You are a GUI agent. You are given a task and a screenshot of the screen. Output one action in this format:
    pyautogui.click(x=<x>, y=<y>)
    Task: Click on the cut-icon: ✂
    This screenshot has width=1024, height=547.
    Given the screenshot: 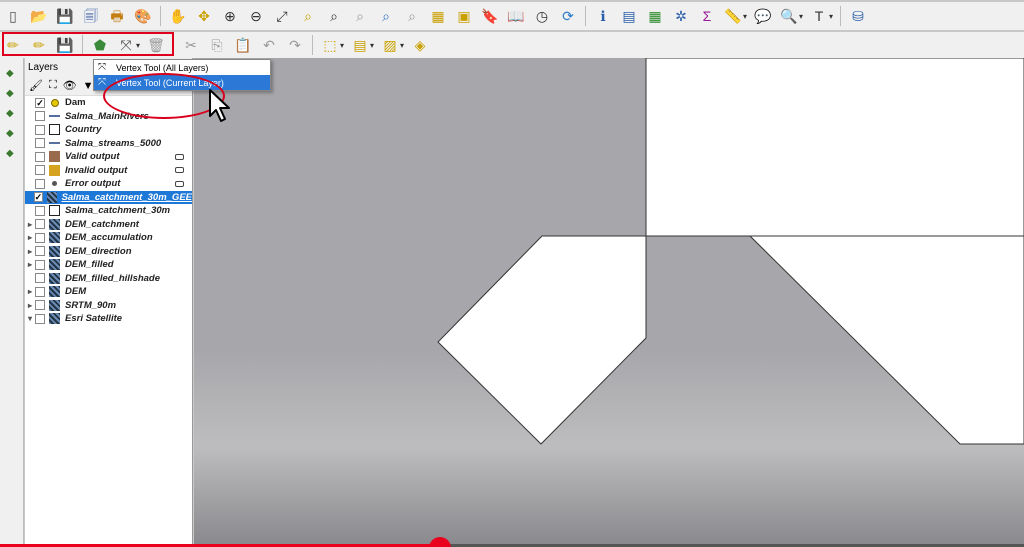 What is the action you would take?
    pyautogui.click(x=191, y=45)
    